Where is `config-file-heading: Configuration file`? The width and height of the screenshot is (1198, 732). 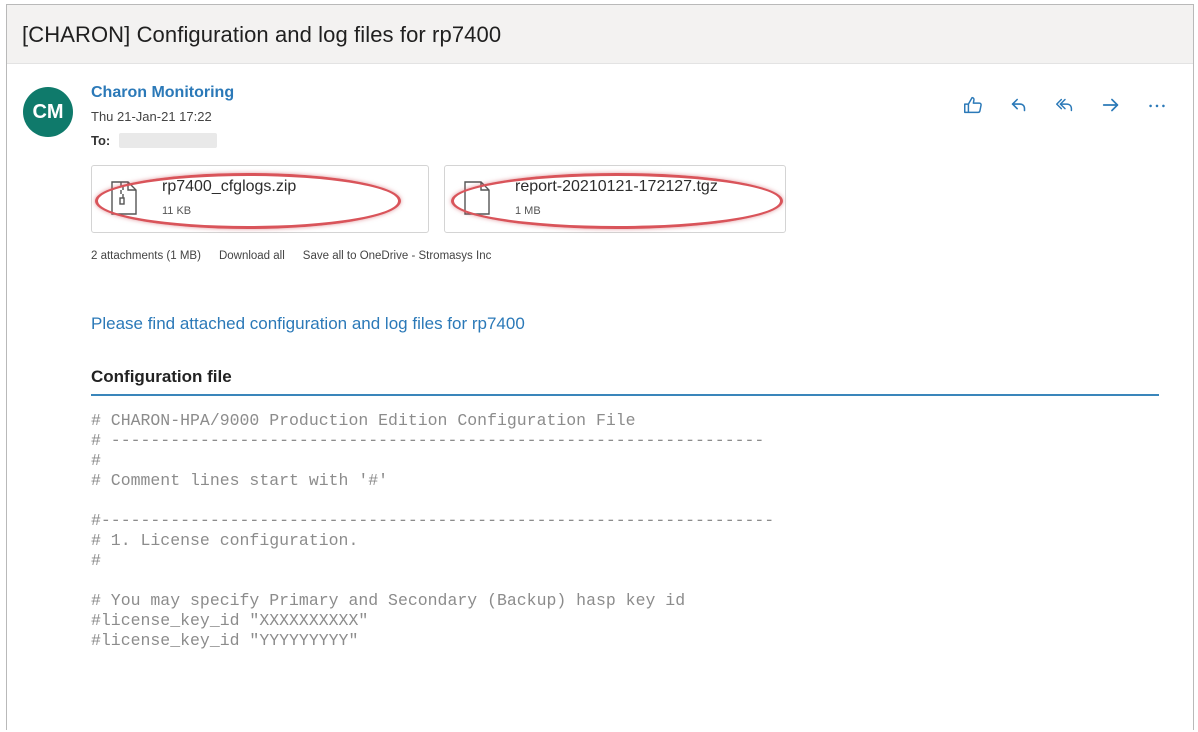
config-file-heading: Configuration file is located at coordinates (161, 376).